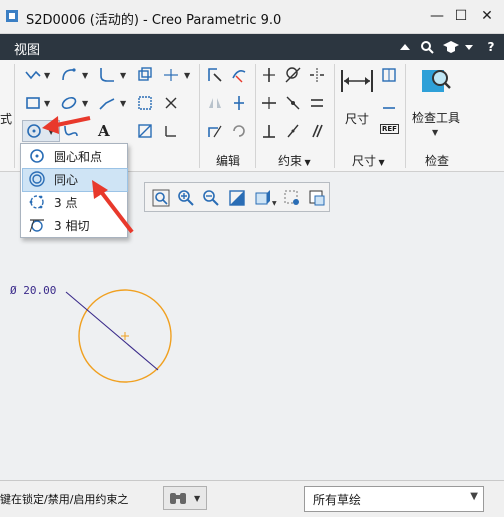  What do you see at coordinates (436, 117) in the screenshot?
I see `inspect-tool-label: 检查工具` at bounding box center [436, 117].